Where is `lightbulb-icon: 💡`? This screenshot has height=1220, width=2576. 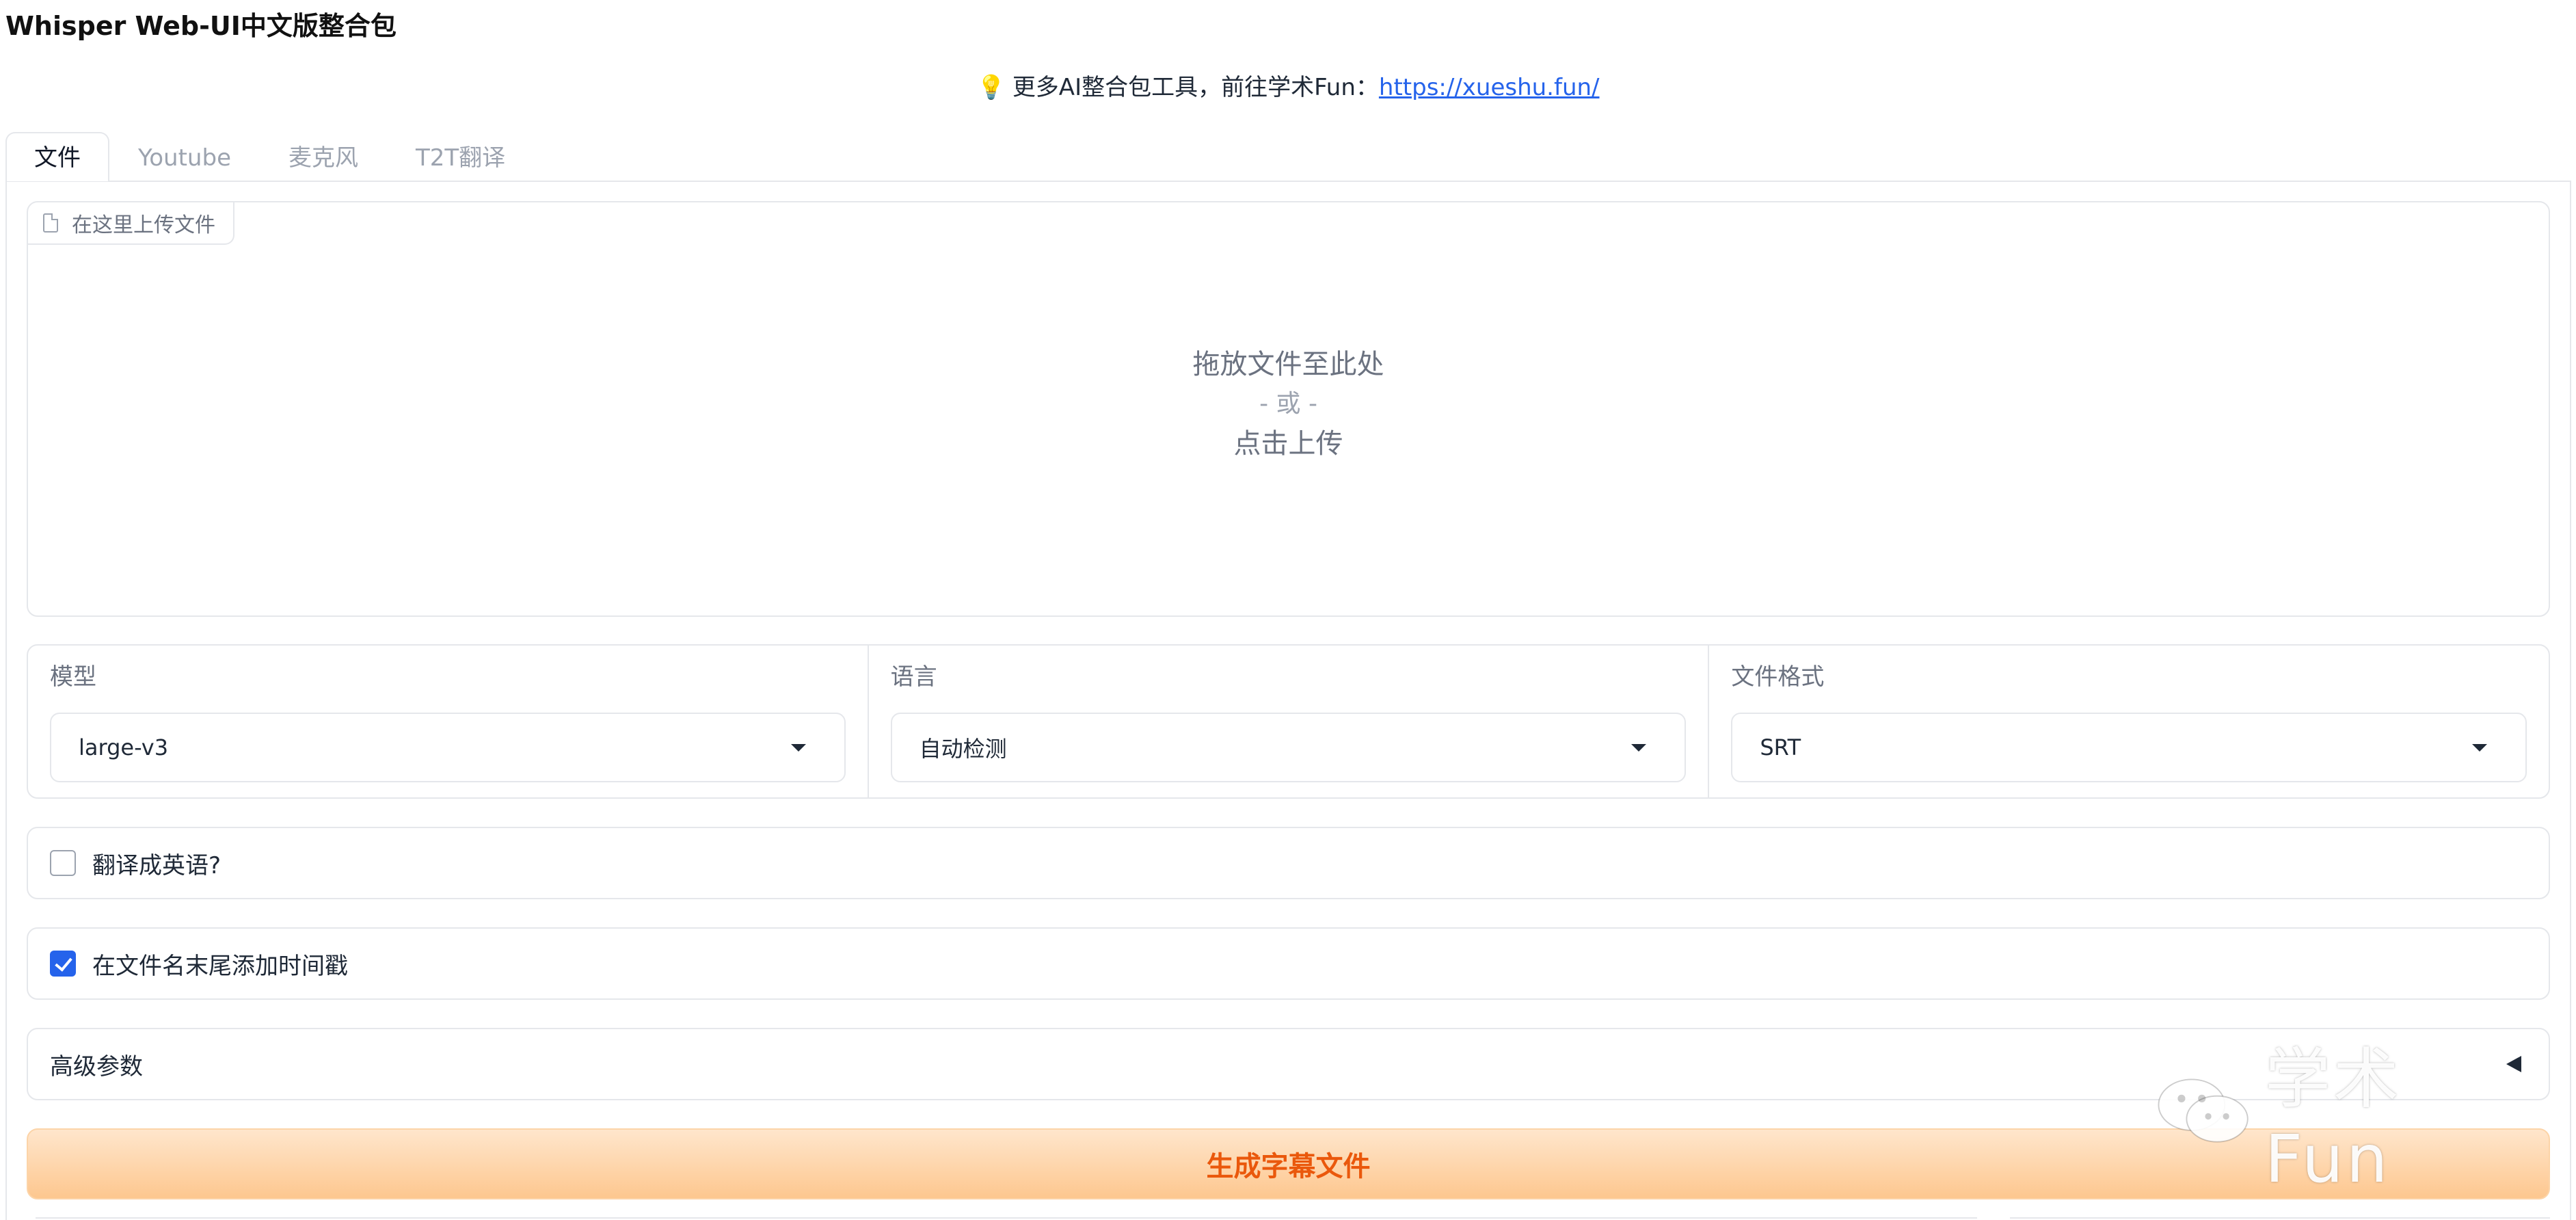 lightbulb-icon: 💡 is located at coordinates (991, 87).